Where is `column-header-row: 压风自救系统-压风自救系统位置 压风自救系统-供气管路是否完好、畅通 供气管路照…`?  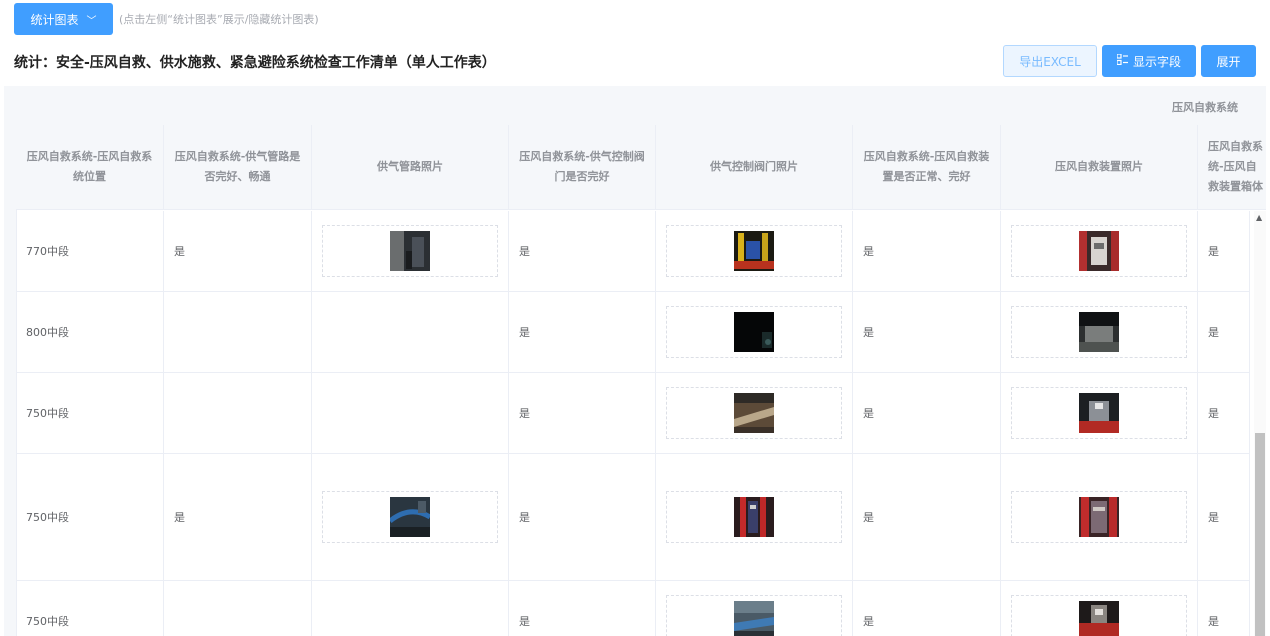
column-header-row: 压风自救系统-压风自救系统位置 压风自救系统-供气管路是否完好、畅通 供气管路照… is located at coordinates (641, 167).